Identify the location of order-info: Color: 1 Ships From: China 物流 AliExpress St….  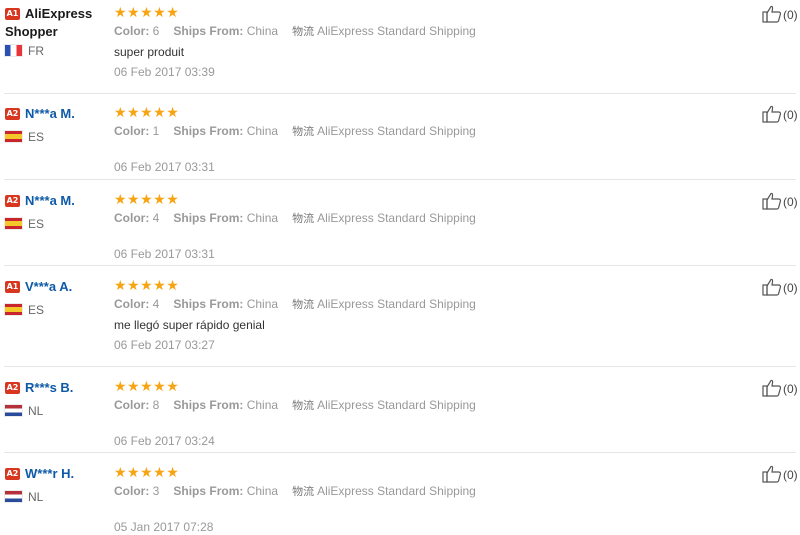
(424, 131).